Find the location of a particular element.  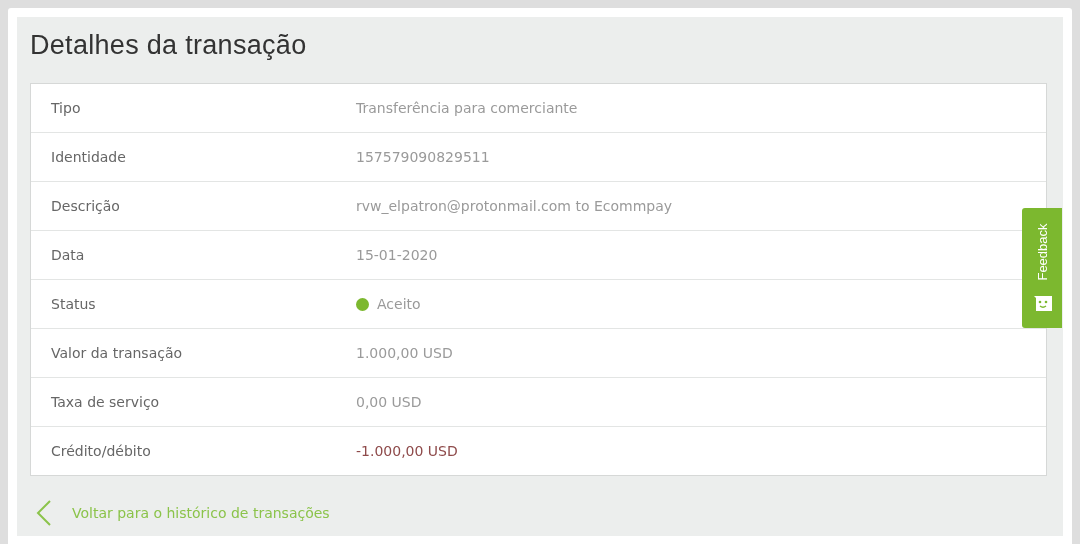

row-label: Valor da transação is located at coordinates (117, 353).